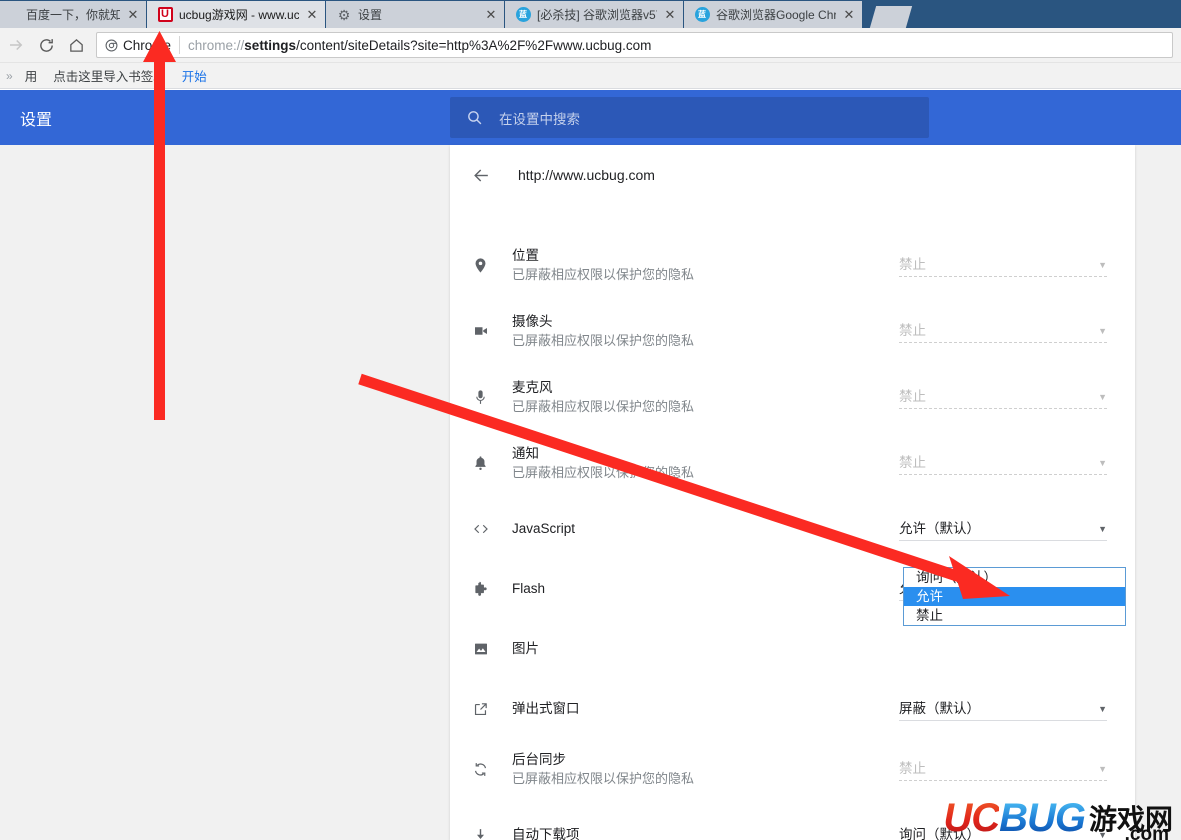  What do you see at coordinates (792, 175) in the screenshot?
I see `site-details-header: http://www.ucbug.com` at bounding box center [792, 175].